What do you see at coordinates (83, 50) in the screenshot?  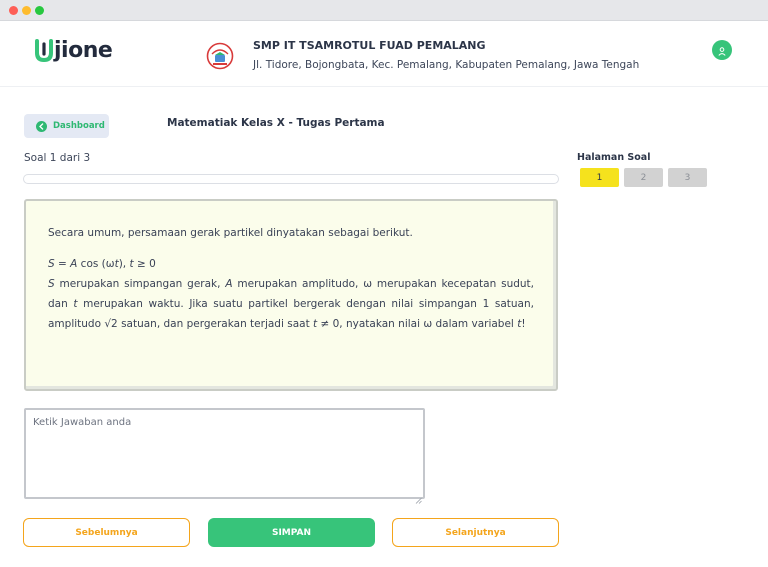 I see `logo-text: jione` at bounding box center [83, 50].